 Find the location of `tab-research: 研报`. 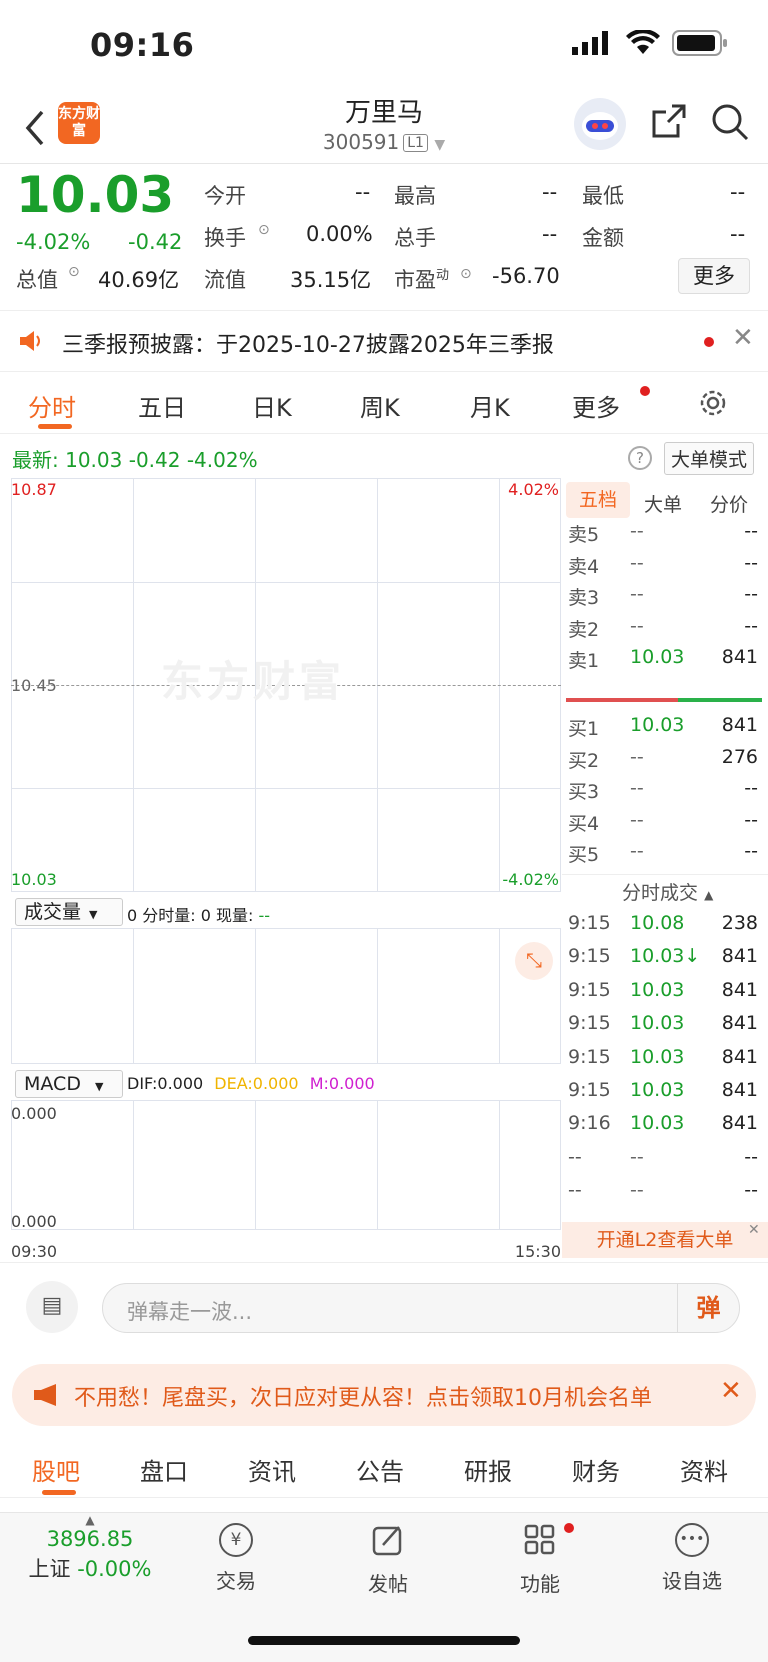

tab-research: 研报 is located at coordinates (488, 1469).